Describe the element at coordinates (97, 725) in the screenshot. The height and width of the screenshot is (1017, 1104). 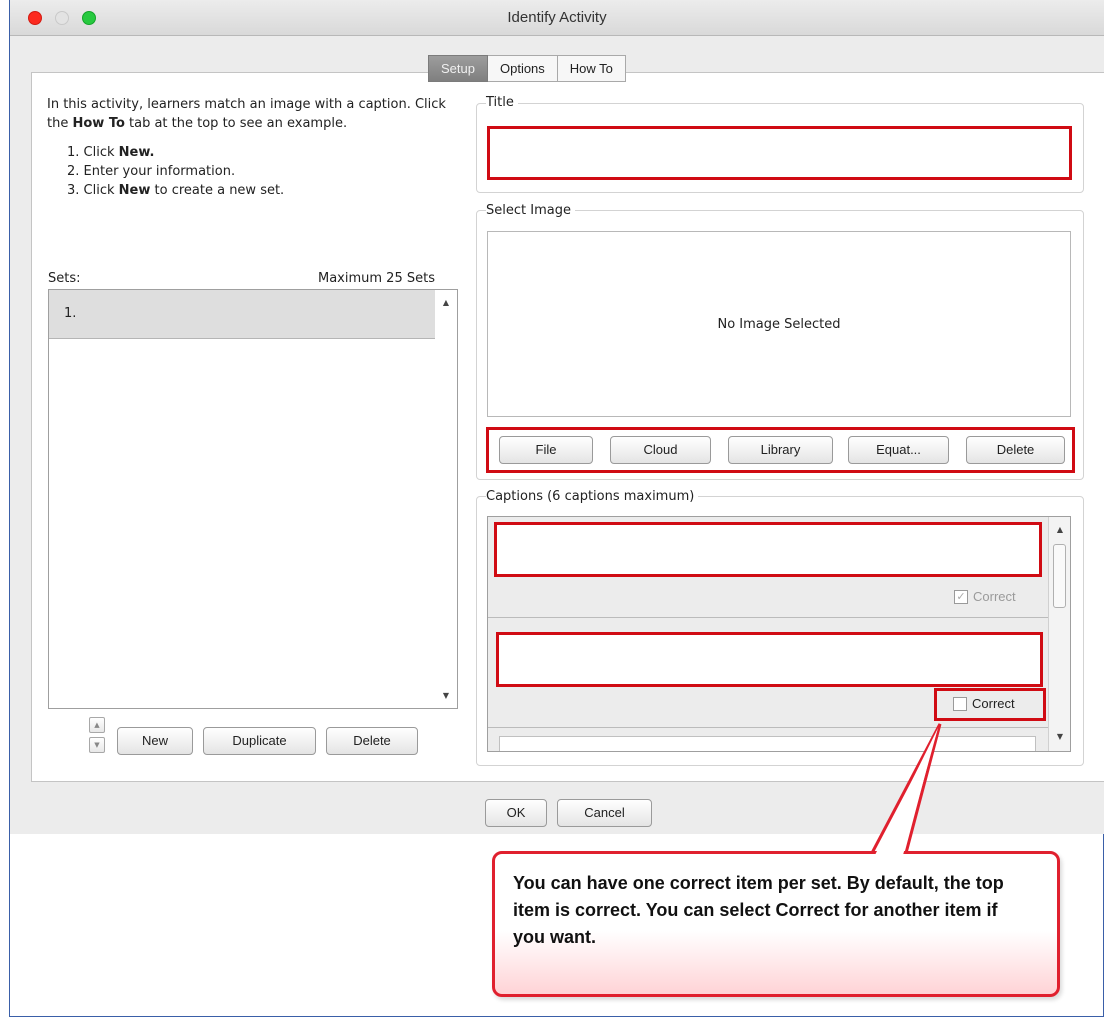
I see `move-set-up-button: ▲` at that location.